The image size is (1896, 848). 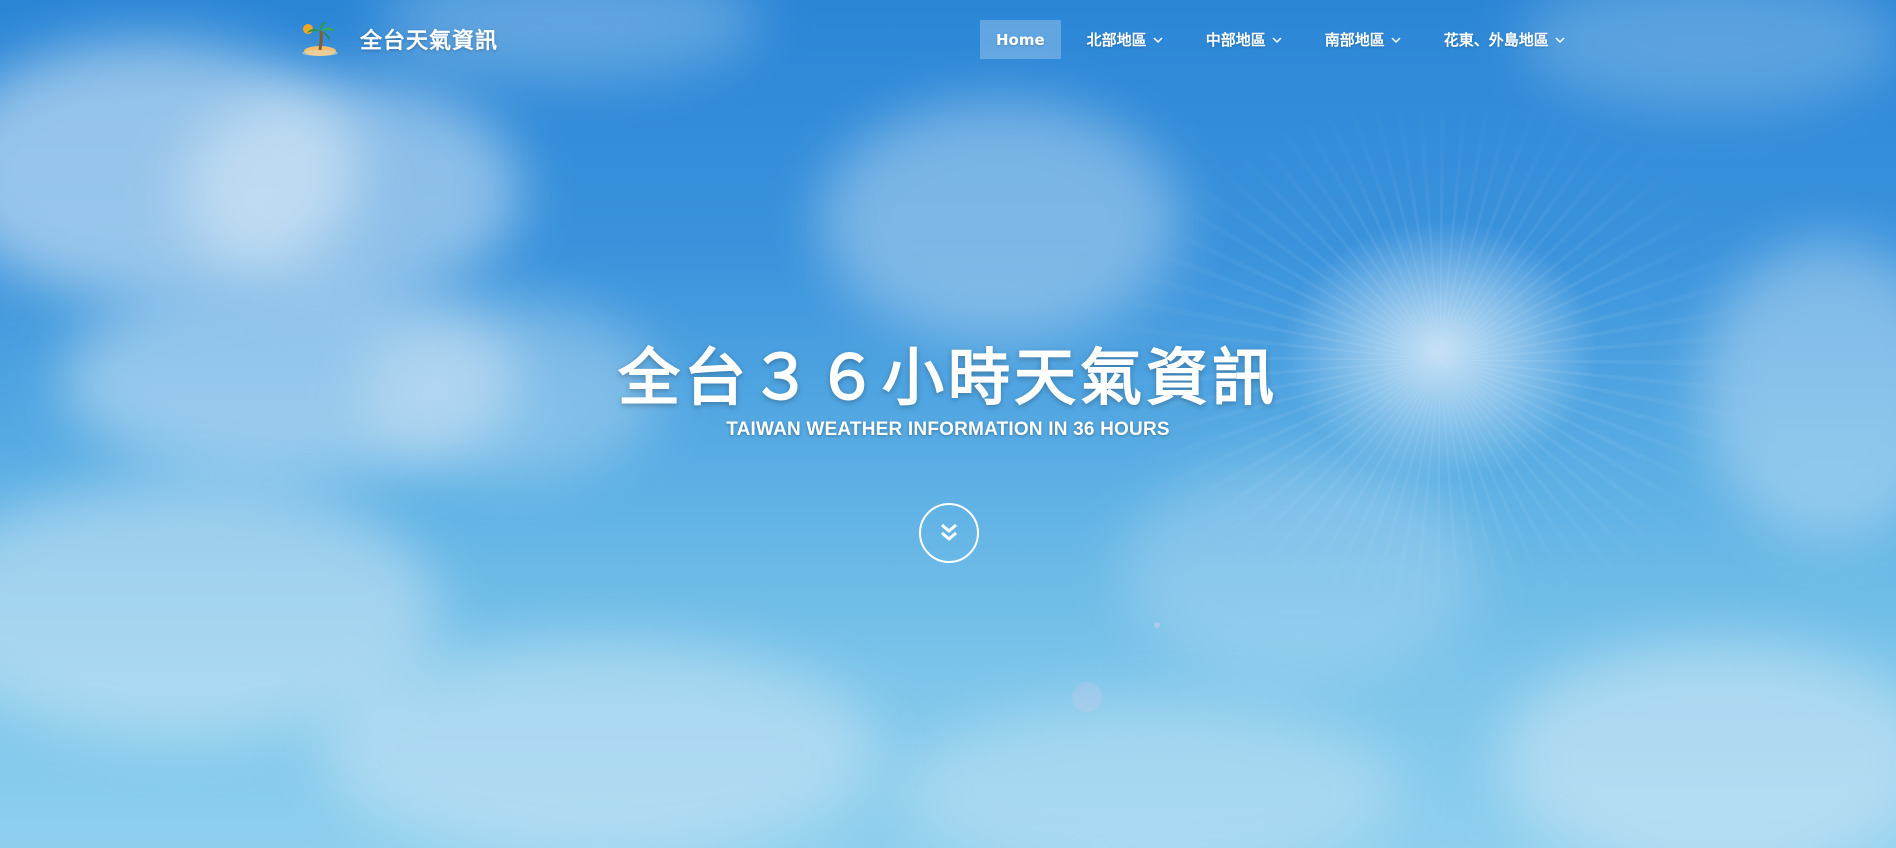 What do you see at coordinates (320, 39) in the screenshot?
I see `palm-island-icon` at bounding box center [320, 39].